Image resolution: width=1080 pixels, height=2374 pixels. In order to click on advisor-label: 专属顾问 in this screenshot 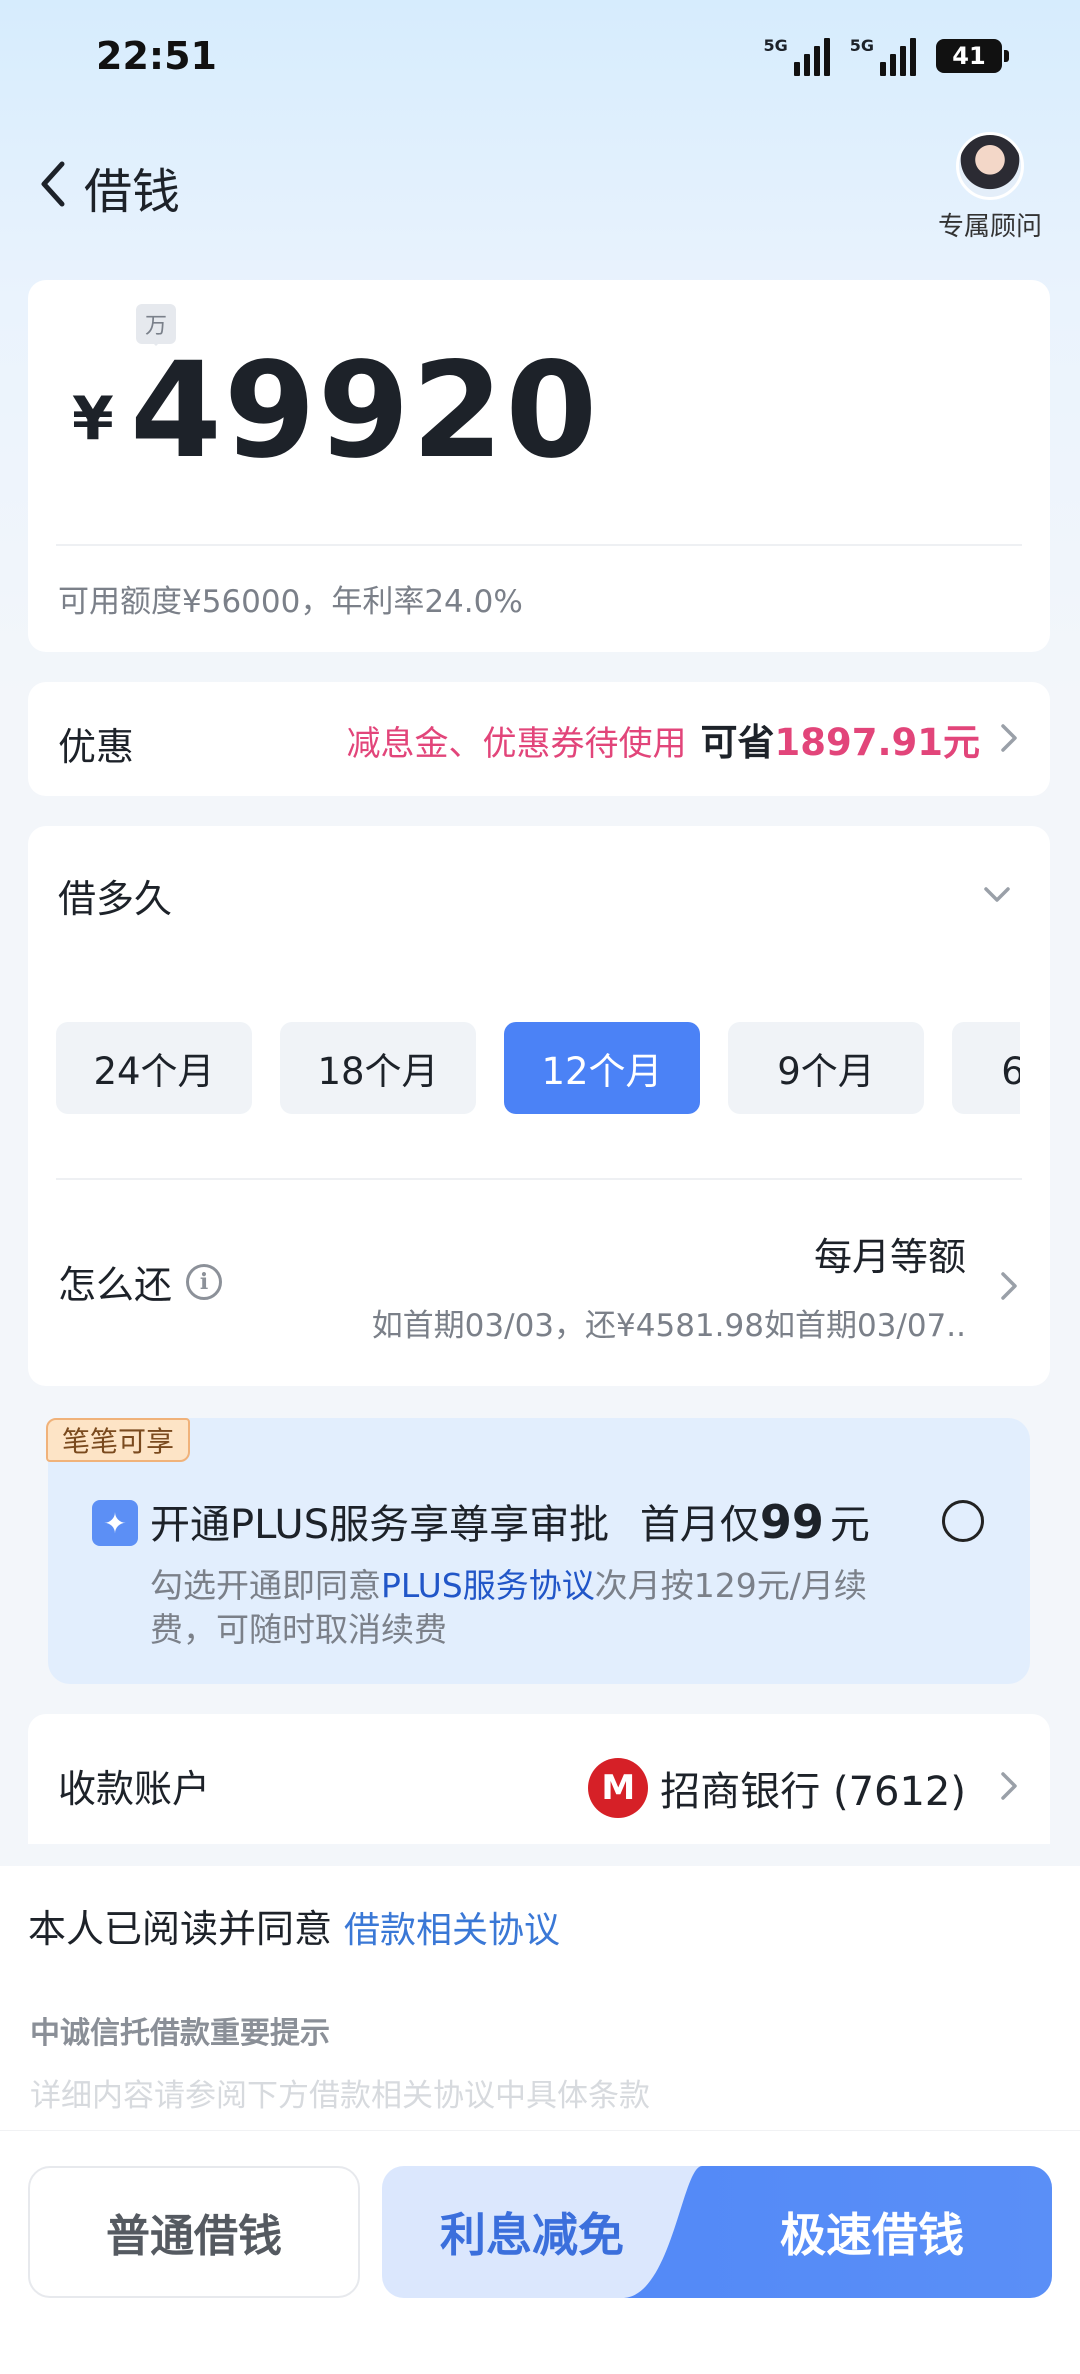, I will do `click(989, 227)`.